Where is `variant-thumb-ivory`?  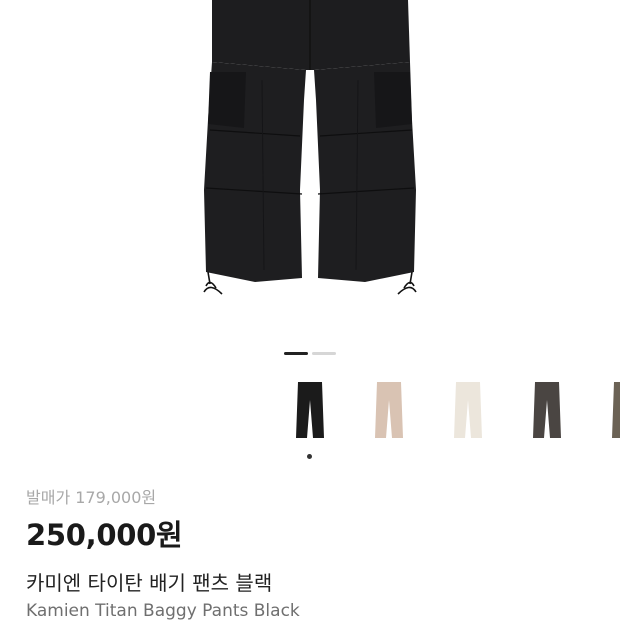 variant-thumb-ivory is located at coordinates (468, 413).